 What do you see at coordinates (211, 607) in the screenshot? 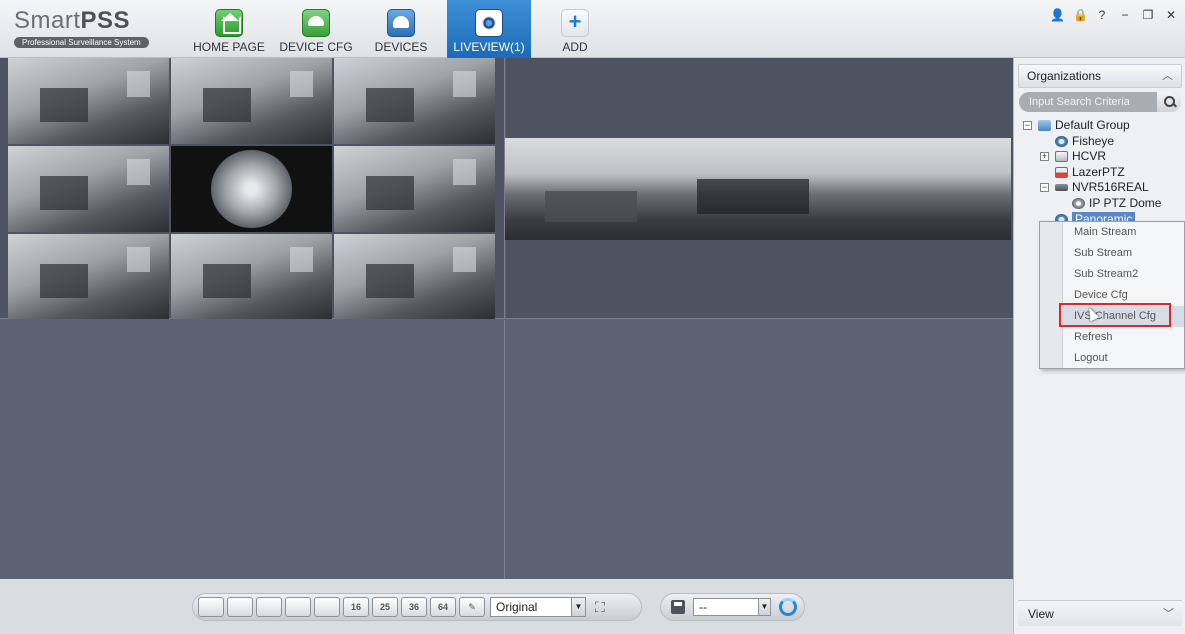
I see `layout-1-button` at bounding box center [211, 607].